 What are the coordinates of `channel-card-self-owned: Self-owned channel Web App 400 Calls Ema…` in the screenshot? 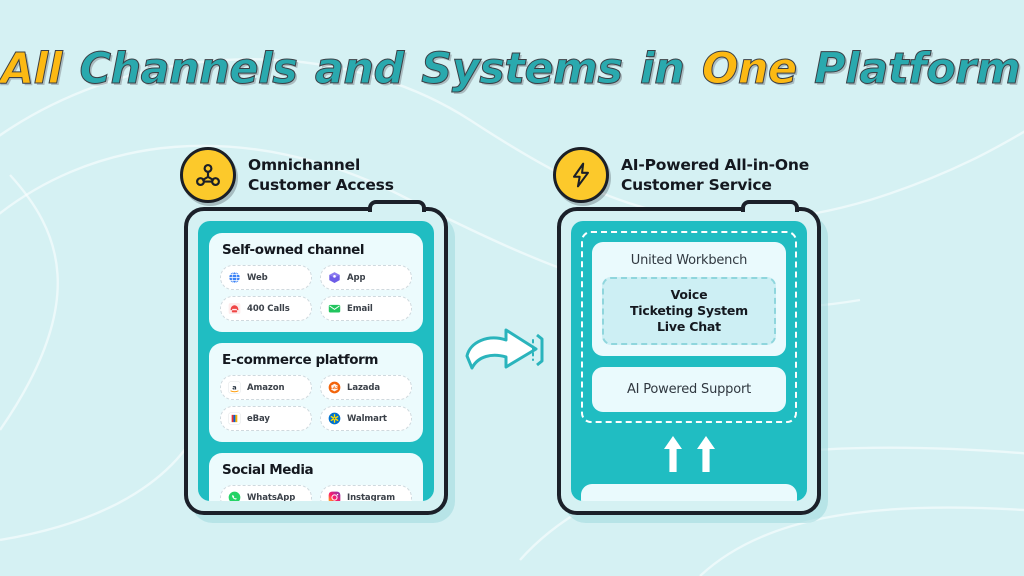 It's located at (316, 282).